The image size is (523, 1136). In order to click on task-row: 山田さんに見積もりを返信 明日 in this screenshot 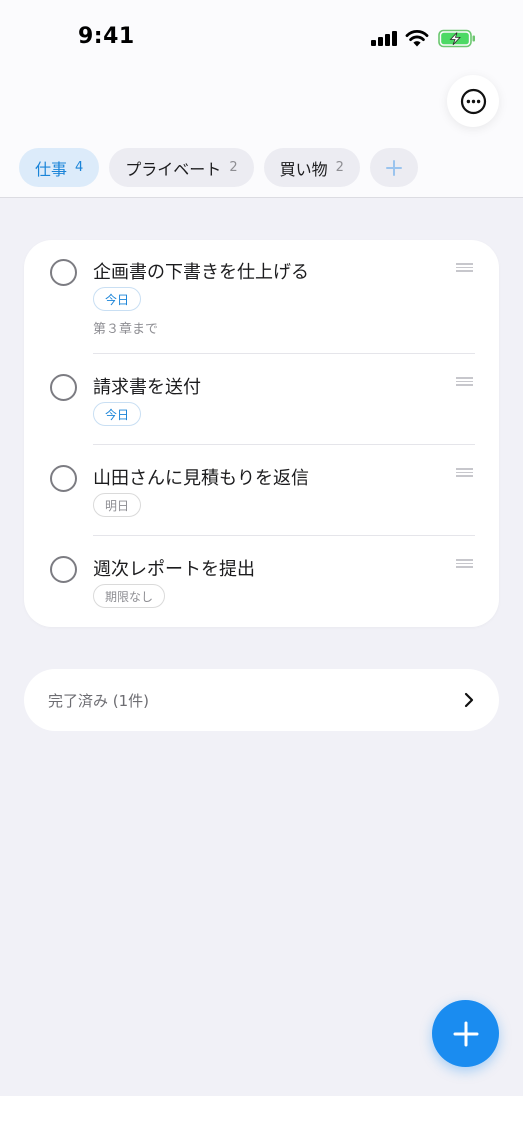, I will do `click(261, 490)`.